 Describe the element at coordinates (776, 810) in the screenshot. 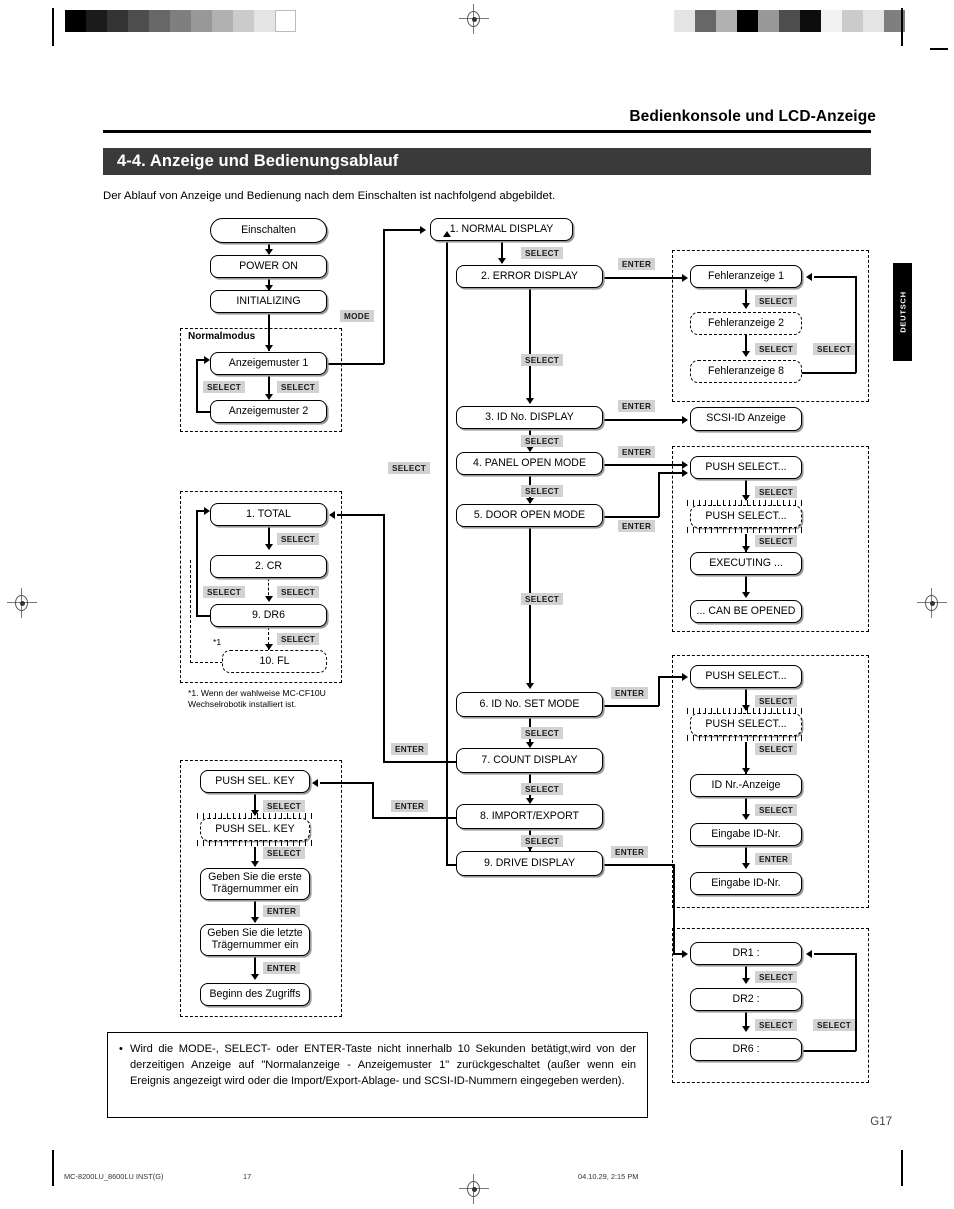

I see `key-badge-select-idset-display-input: SELECT` at that location.